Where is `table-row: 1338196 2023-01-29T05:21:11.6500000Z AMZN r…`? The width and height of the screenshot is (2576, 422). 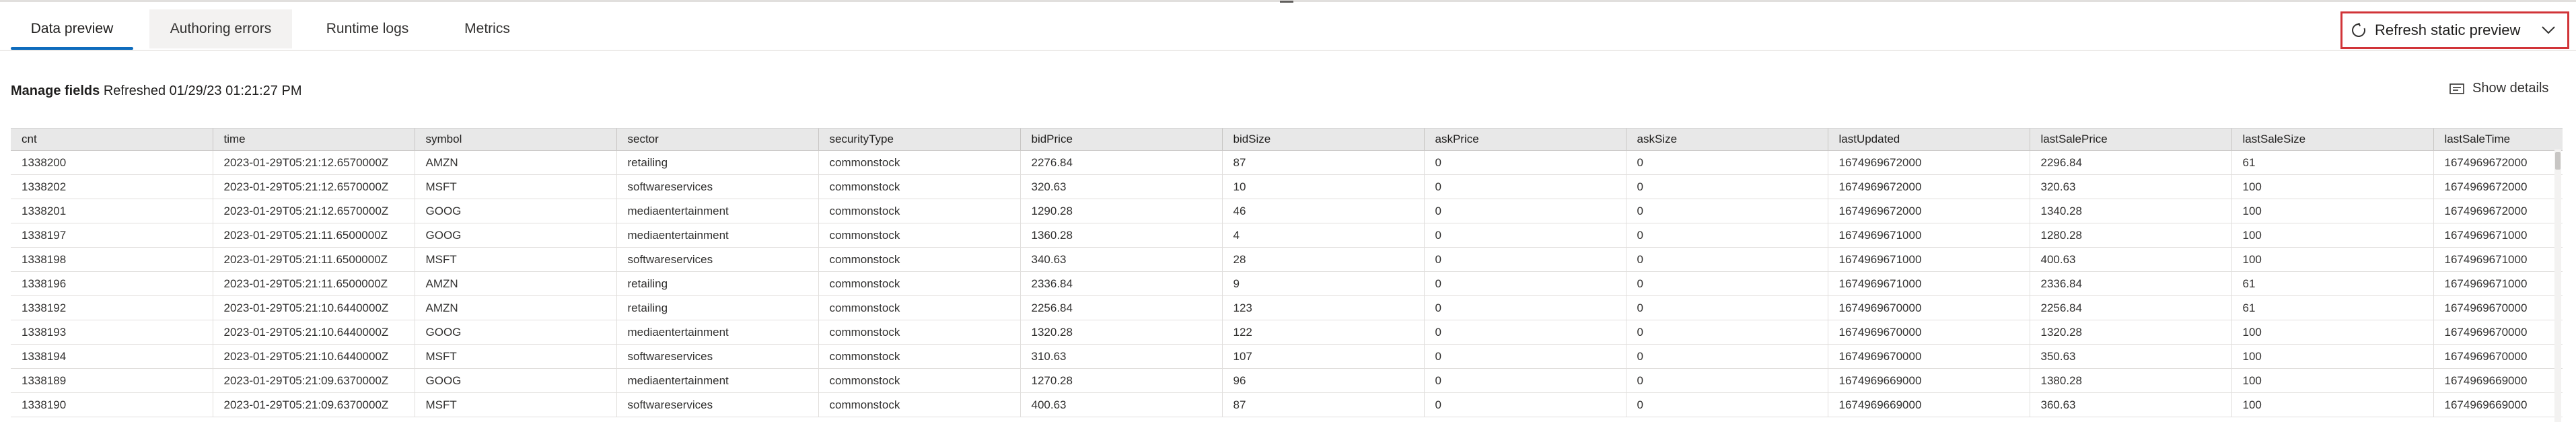 table-row: 1338196 2023-01-29T05:21:11.6500000Z AMZN r… is located at coordinates (1287, 283).